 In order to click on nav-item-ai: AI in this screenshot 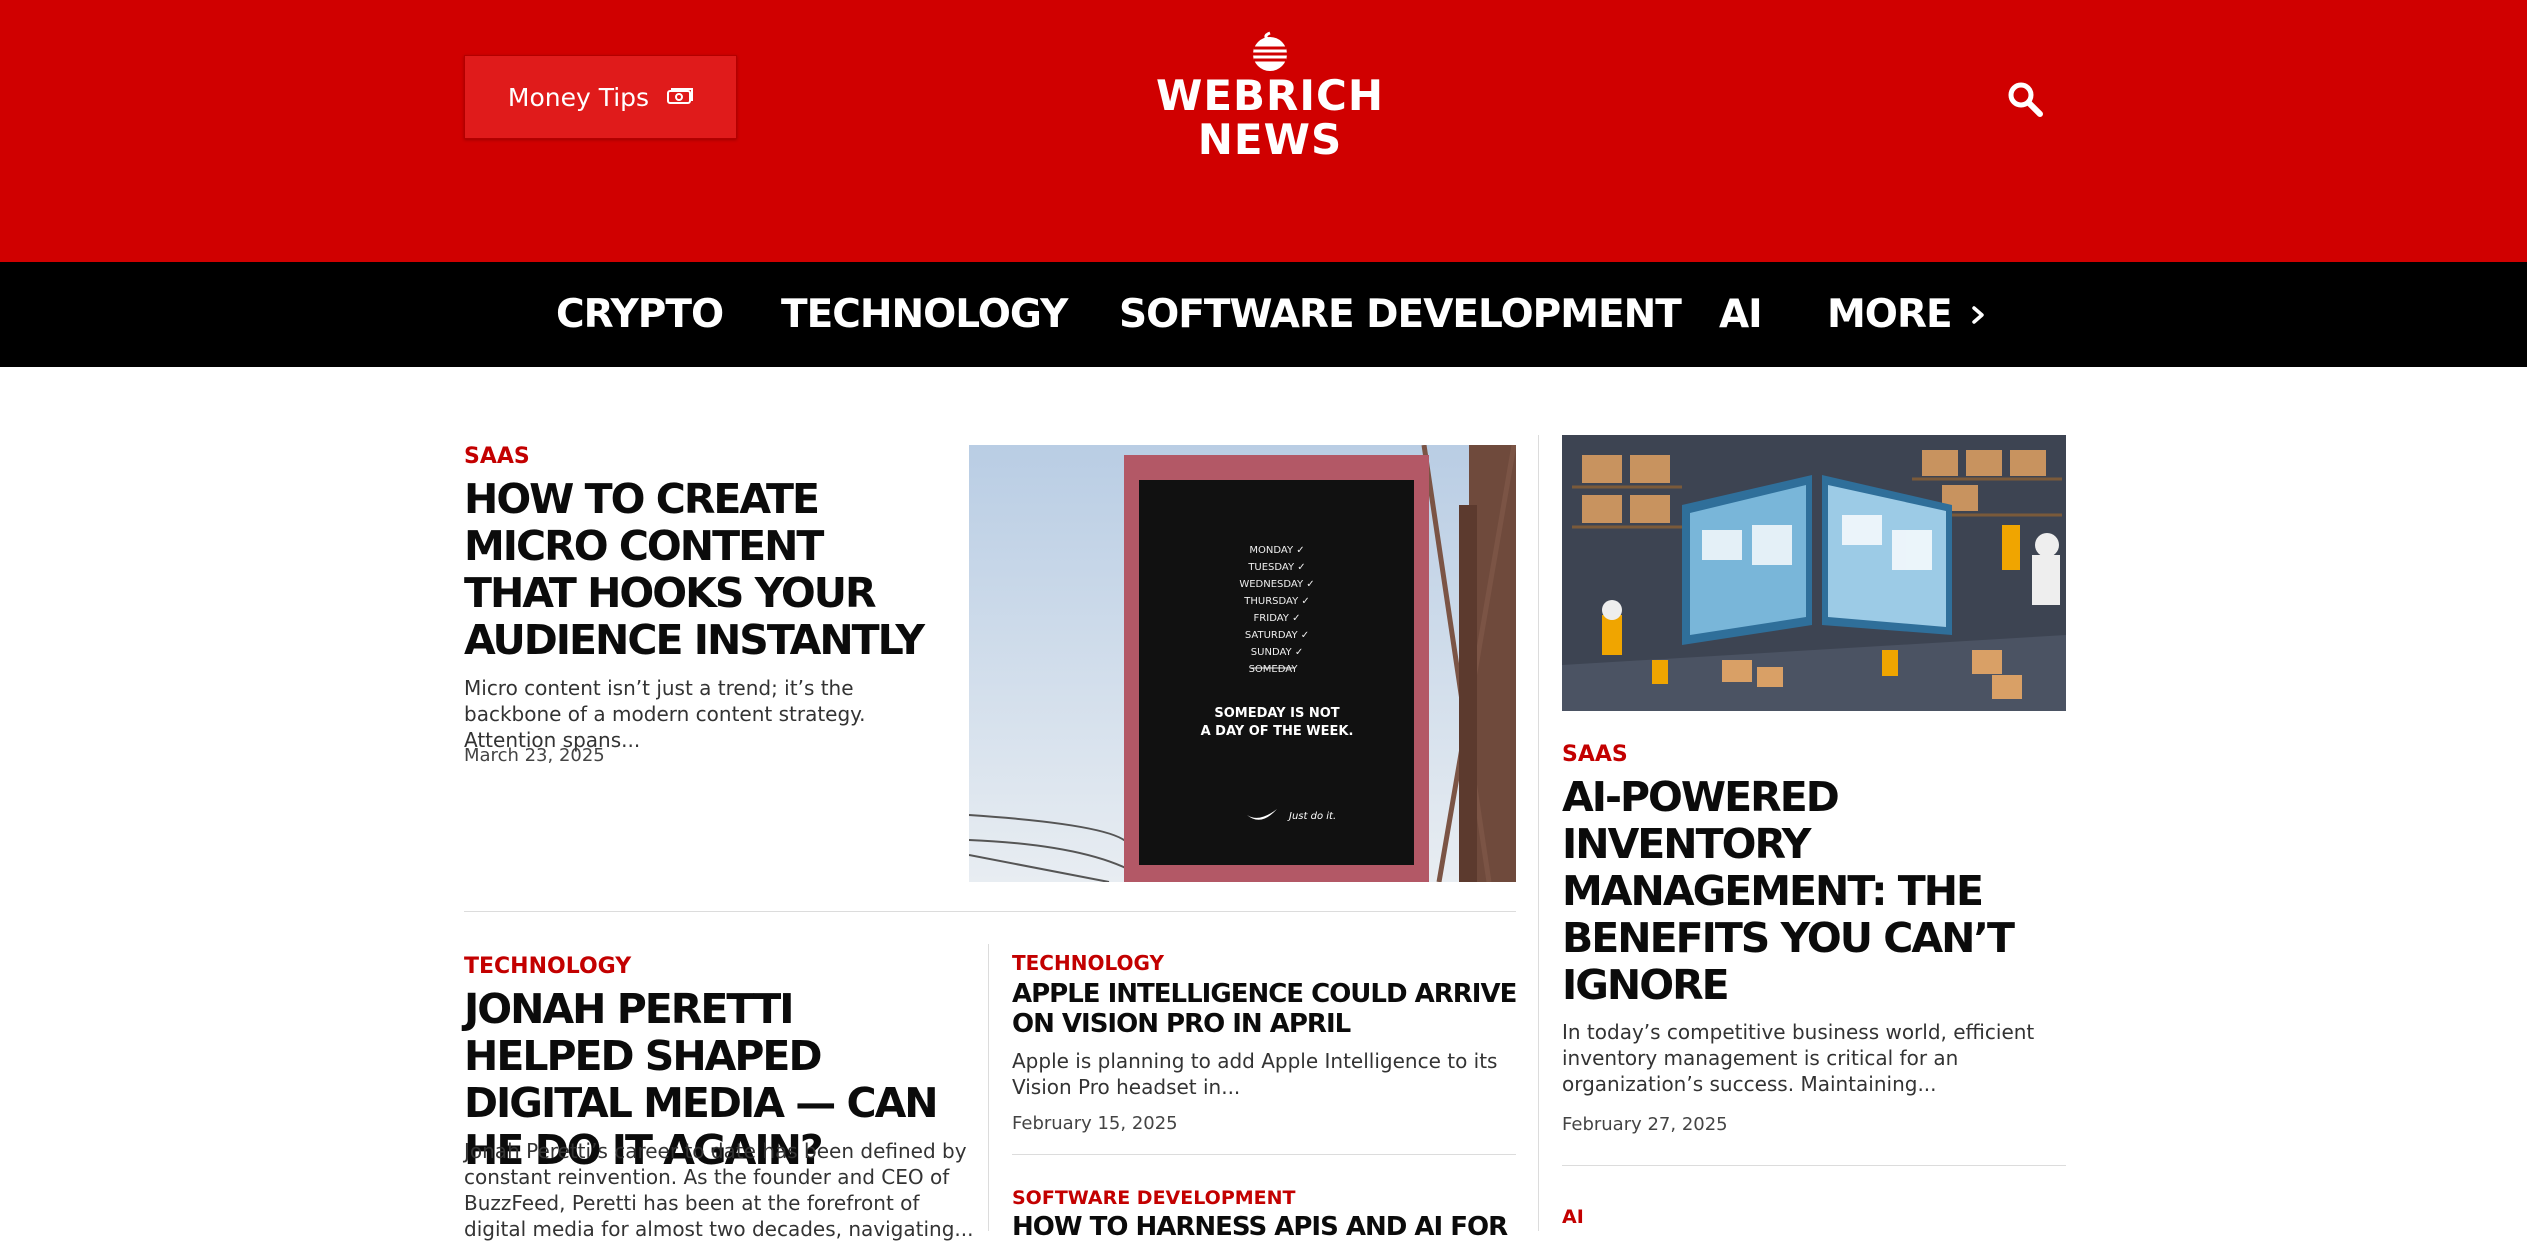, I will do `click(1741, 314)`.